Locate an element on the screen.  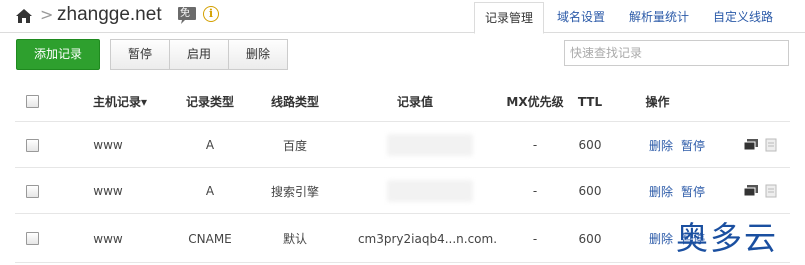
watermark-logo: 奥多云 is located at coordinates (727, 238).